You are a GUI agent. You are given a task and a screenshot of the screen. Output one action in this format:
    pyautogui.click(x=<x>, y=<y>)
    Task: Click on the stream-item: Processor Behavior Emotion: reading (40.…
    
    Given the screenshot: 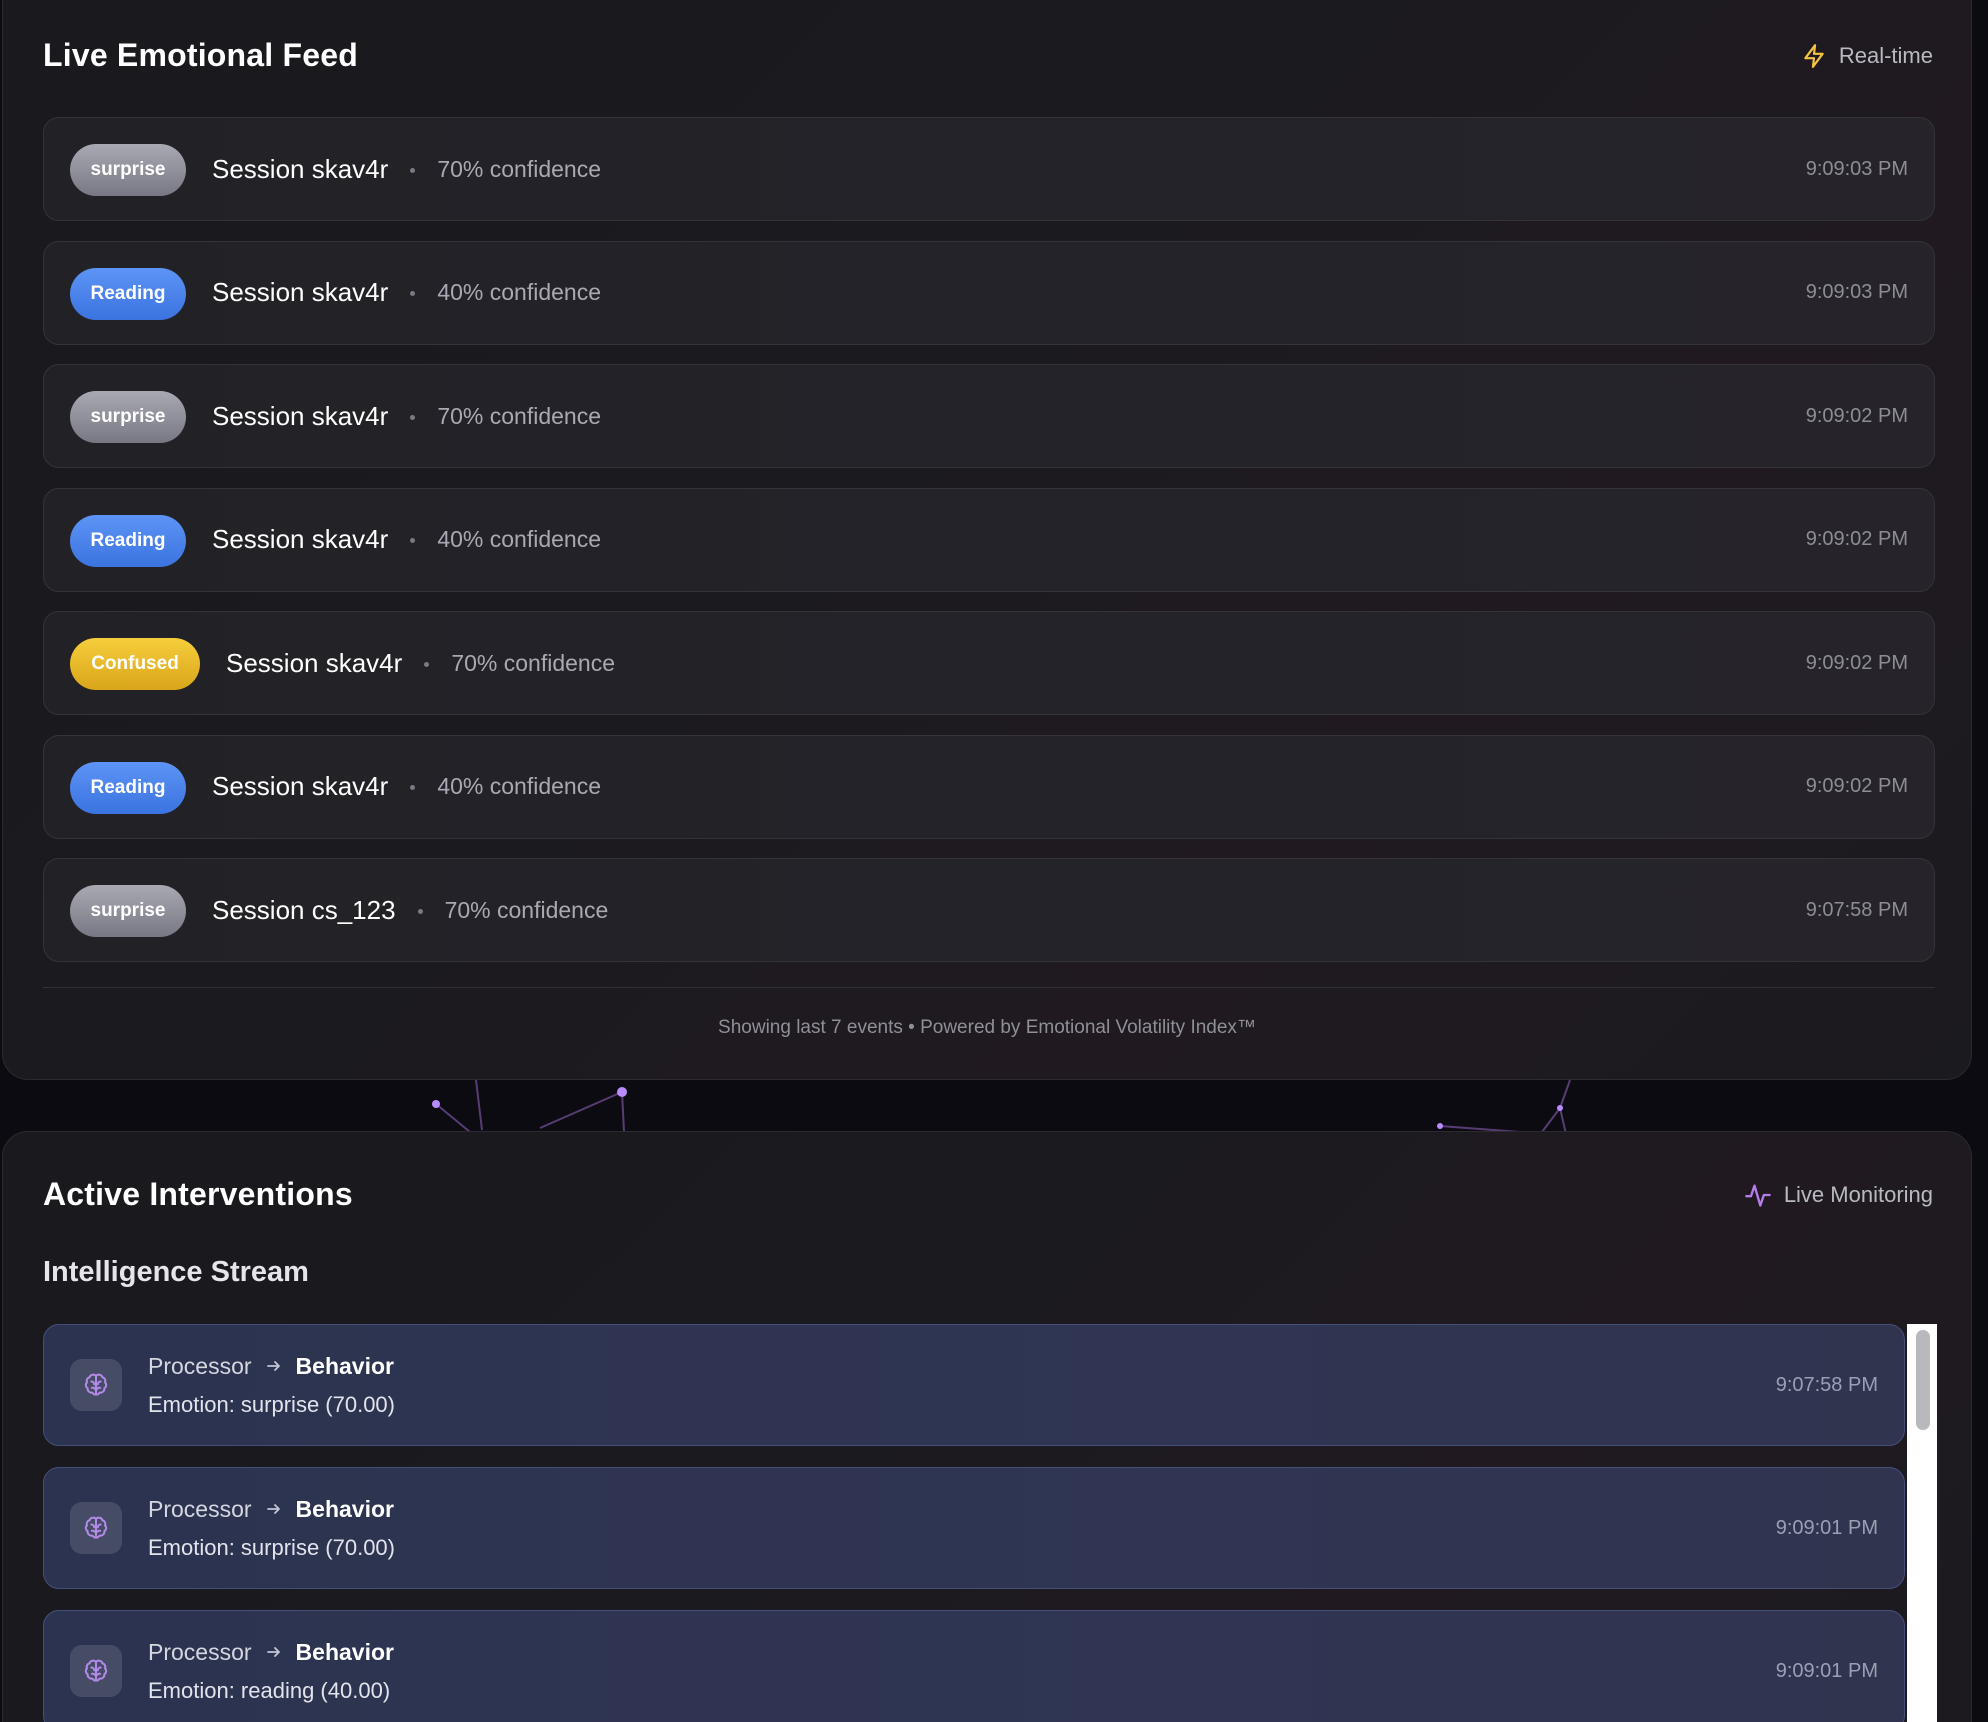 What is the action you would take?
    pyautogui.click(x=974, y=1666)
    